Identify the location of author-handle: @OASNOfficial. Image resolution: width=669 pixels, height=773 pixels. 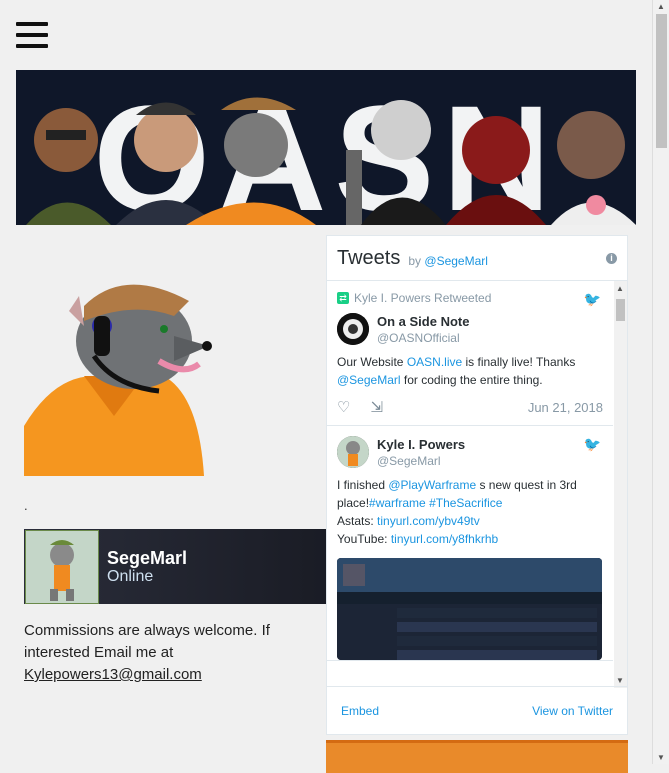
(423, 338).